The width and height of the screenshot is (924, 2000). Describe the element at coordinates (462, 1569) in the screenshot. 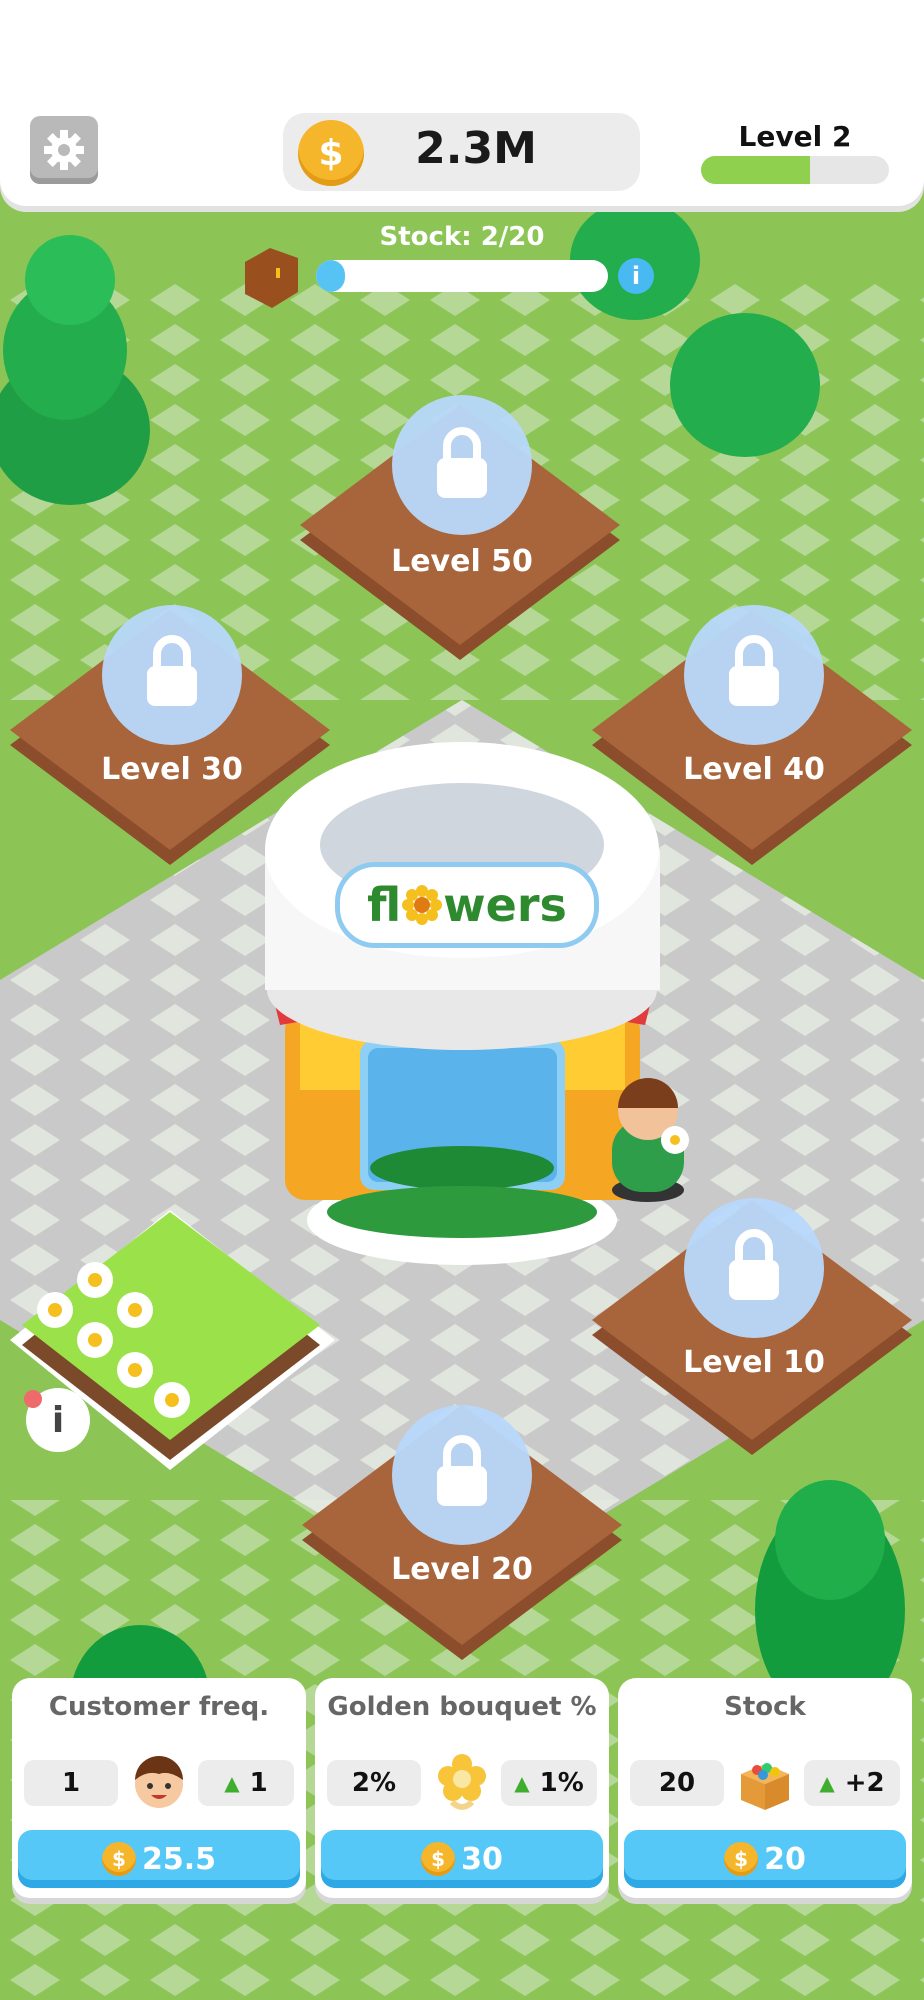

I see `plot-label-level-20: Level 20` at that location.